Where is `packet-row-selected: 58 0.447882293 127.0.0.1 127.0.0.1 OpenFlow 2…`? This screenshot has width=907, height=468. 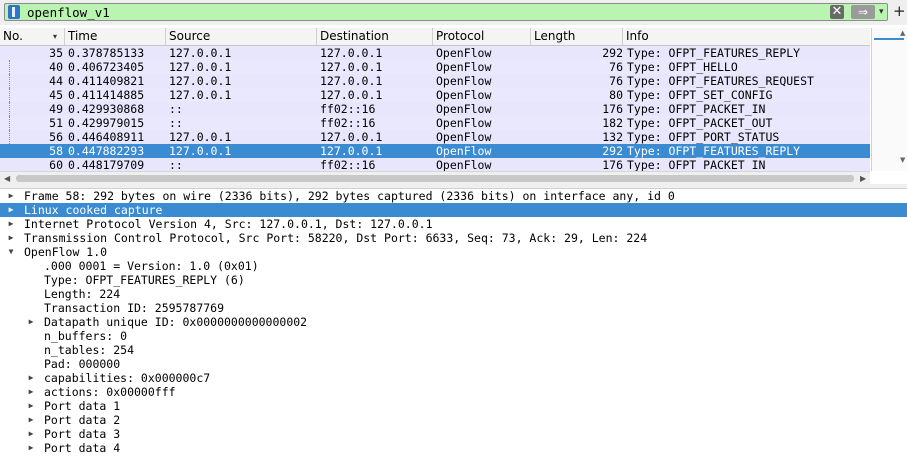 packet-row-selected: 58 0.447882293 127.0.0.1 127.0.0.1 OpenFlow 2… is located at coordinates (435, 151).